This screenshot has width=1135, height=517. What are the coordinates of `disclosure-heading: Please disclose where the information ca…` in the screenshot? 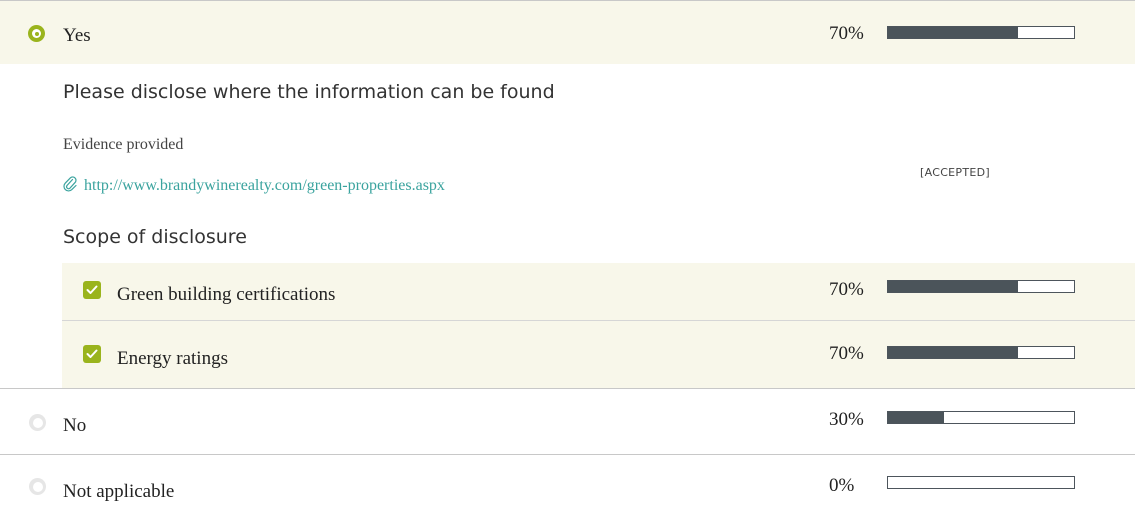 It's located at (309, 92).